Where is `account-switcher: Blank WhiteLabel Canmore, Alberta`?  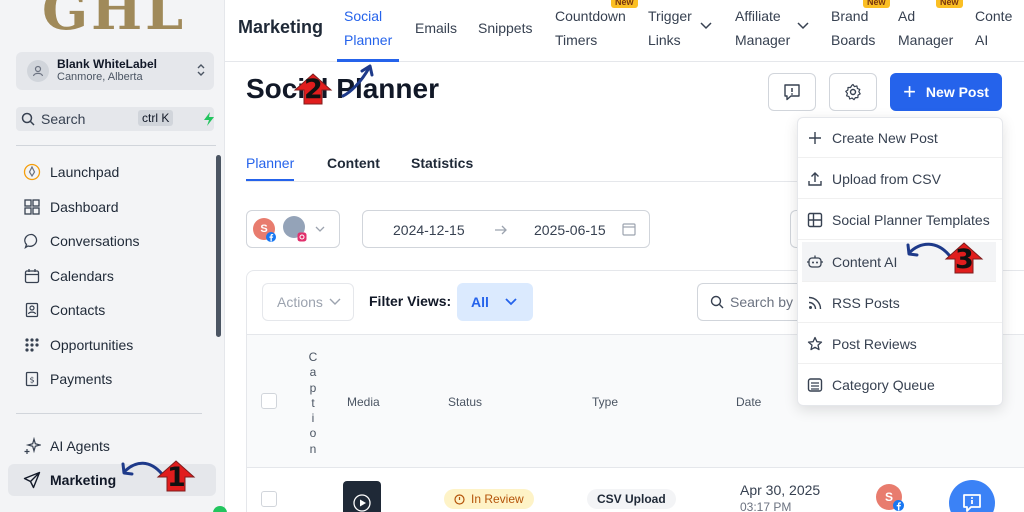
account-switcher: Blank WhiteLabel Canmore, Alberta is located at coordinates (115, 71).